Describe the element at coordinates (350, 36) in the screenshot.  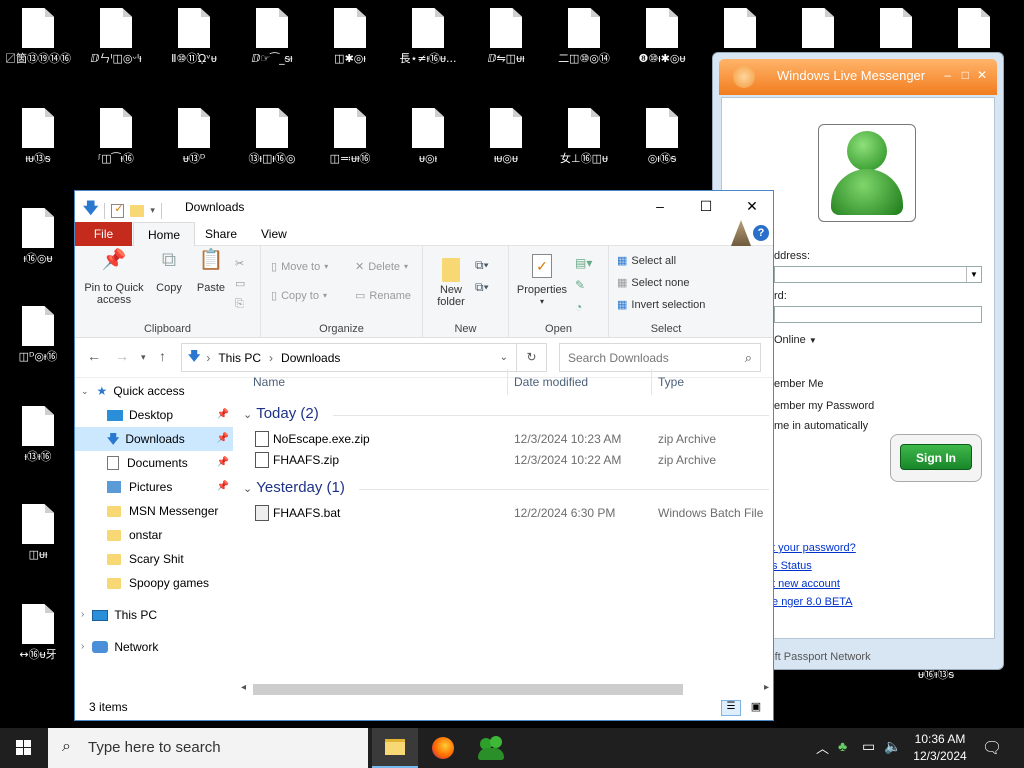
I see `desktop-file-icon: ◫✱◎ᵼ` at that location.